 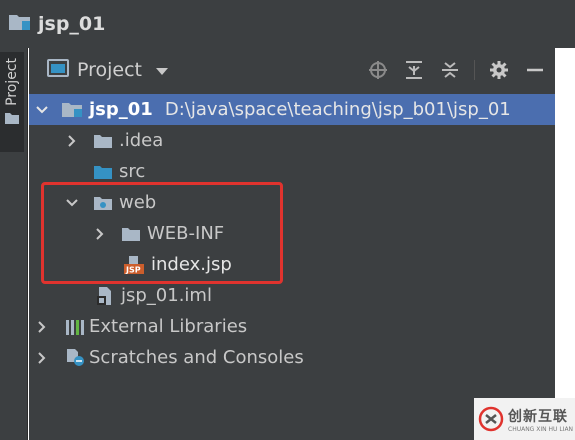 I want to click on external-libraries-label: External Libraries, so click(x=168, y=326).